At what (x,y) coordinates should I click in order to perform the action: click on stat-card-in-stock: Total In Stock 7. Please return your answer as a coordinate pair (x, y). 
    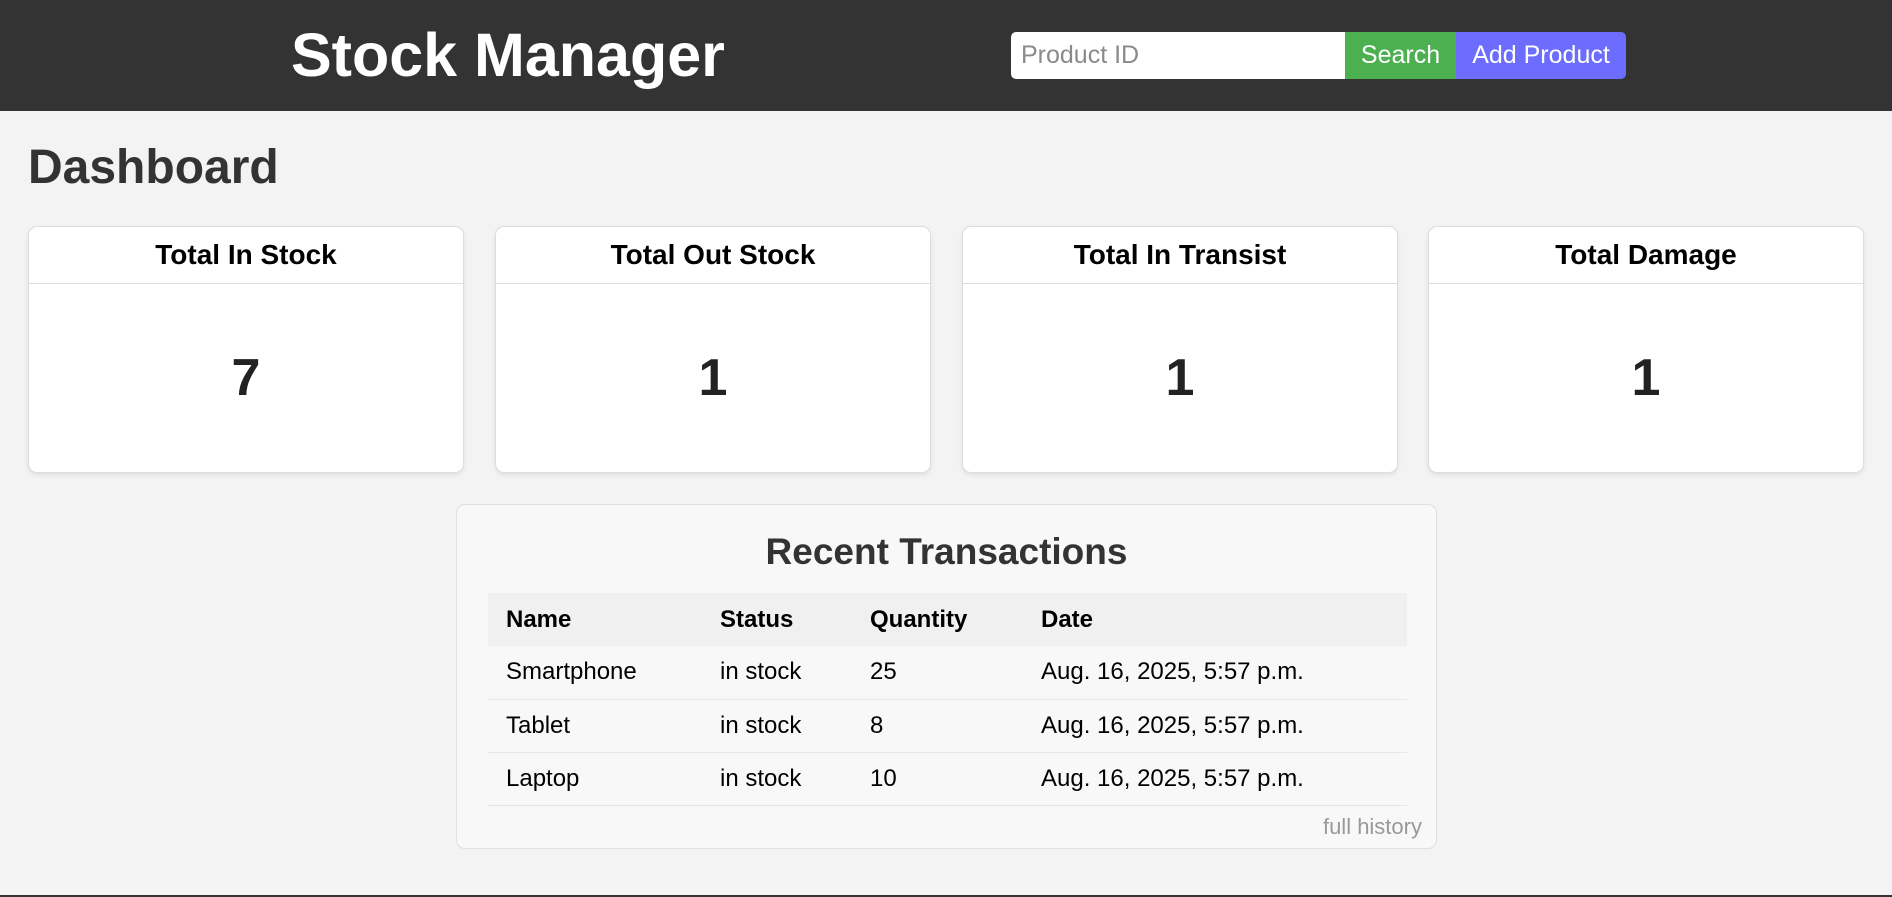
    Looking at the image, I should click on (246, 349).